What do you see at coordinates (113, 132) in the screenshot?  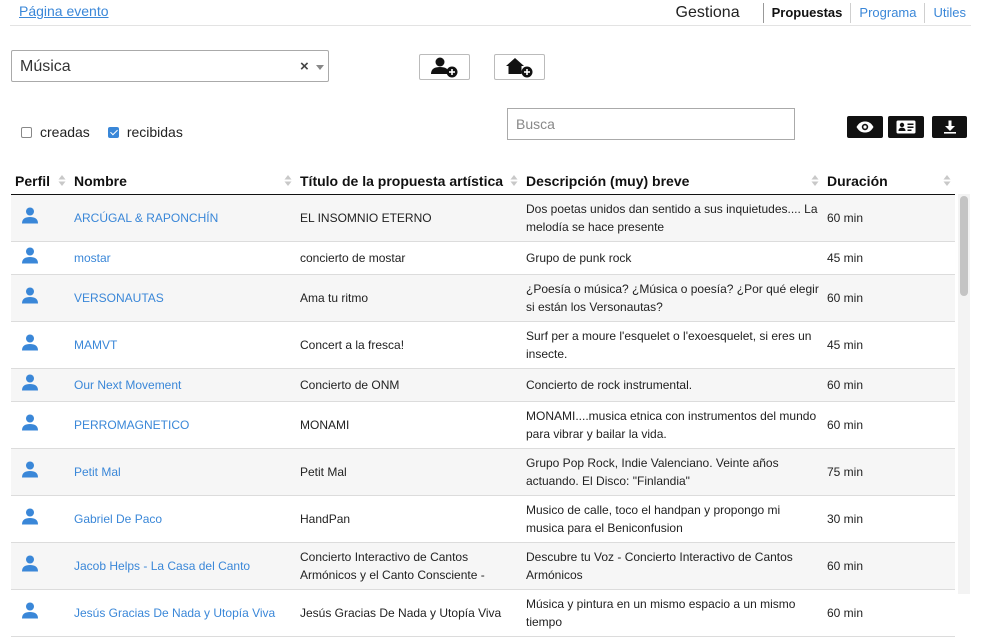 I see `checkbox-recibidas` at bounding box center [113, 132].